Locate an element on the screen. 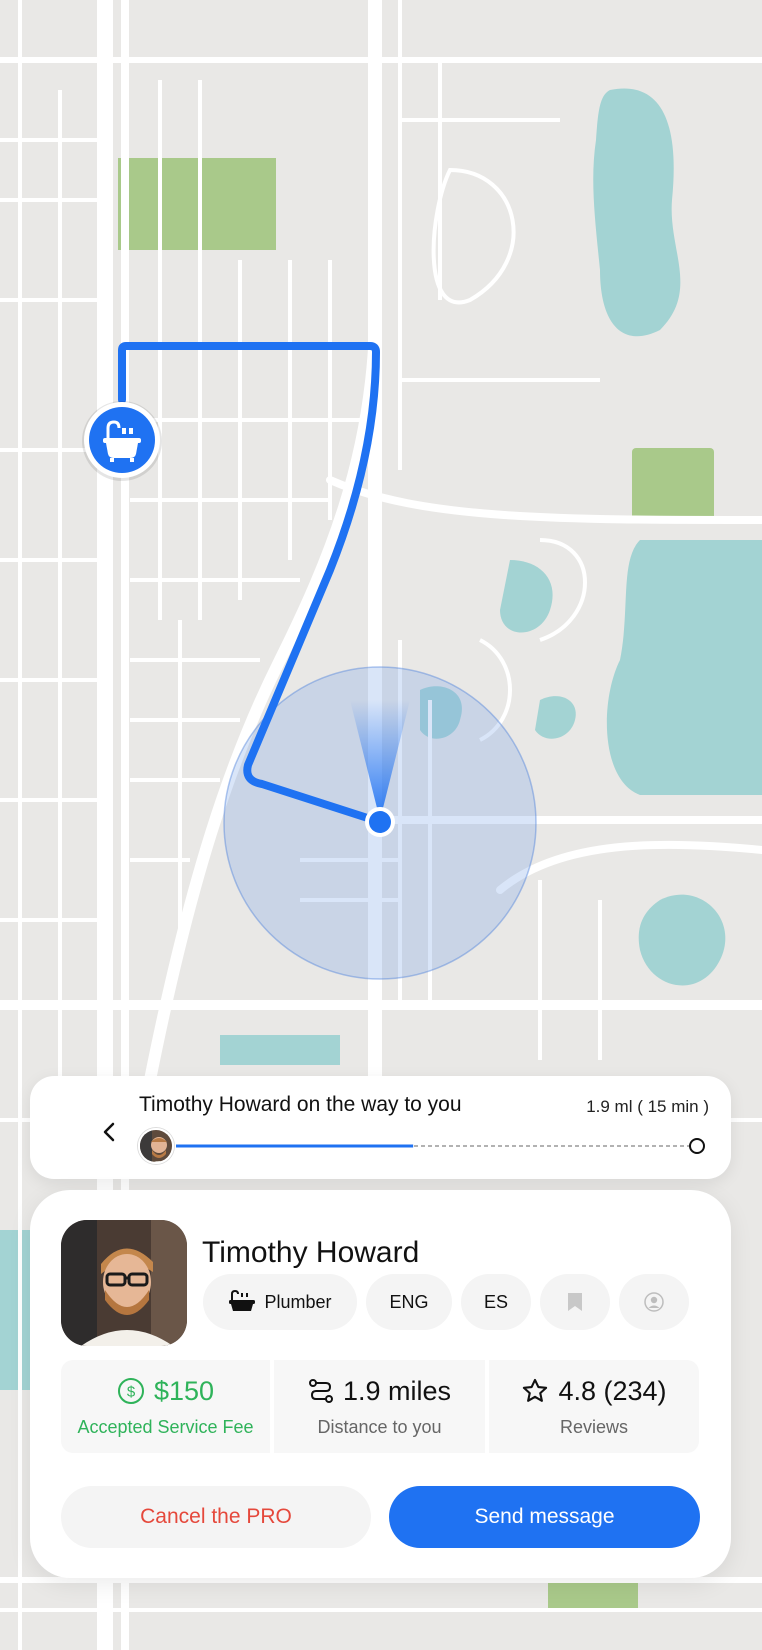  user-circle-icon is located at coordinates (654, 1302).